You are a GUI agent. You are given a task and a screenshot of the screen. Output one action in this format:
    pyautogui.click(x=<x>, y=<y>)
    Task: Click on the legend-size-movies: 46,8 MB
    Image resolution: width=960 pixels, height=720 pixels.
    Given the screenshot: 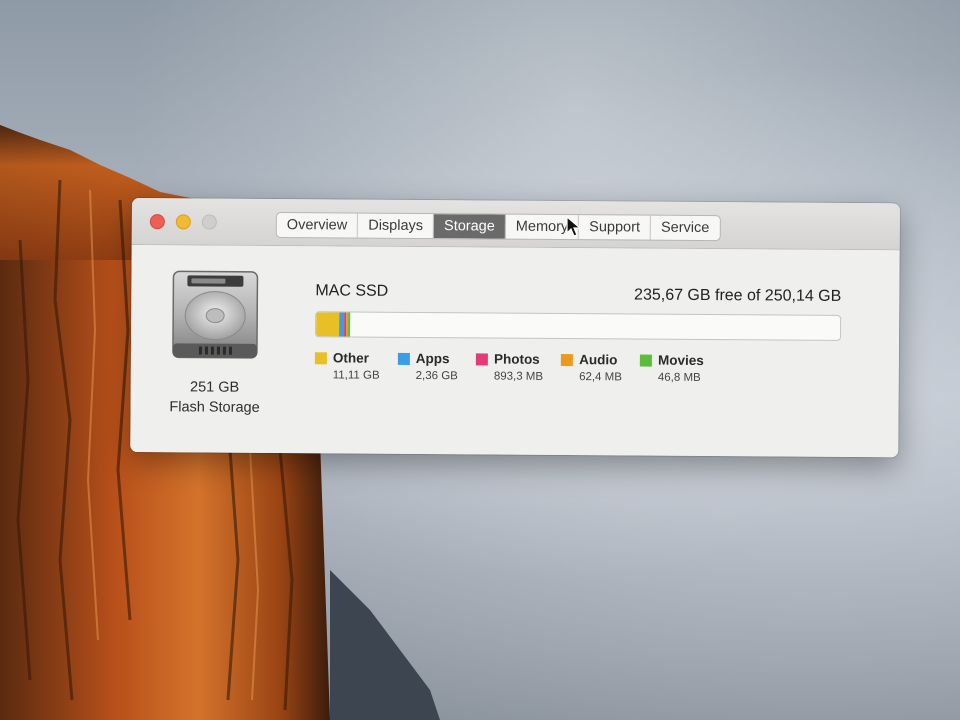 What is the action you would take?
    pyautogui.click(x=679, y=377)
    